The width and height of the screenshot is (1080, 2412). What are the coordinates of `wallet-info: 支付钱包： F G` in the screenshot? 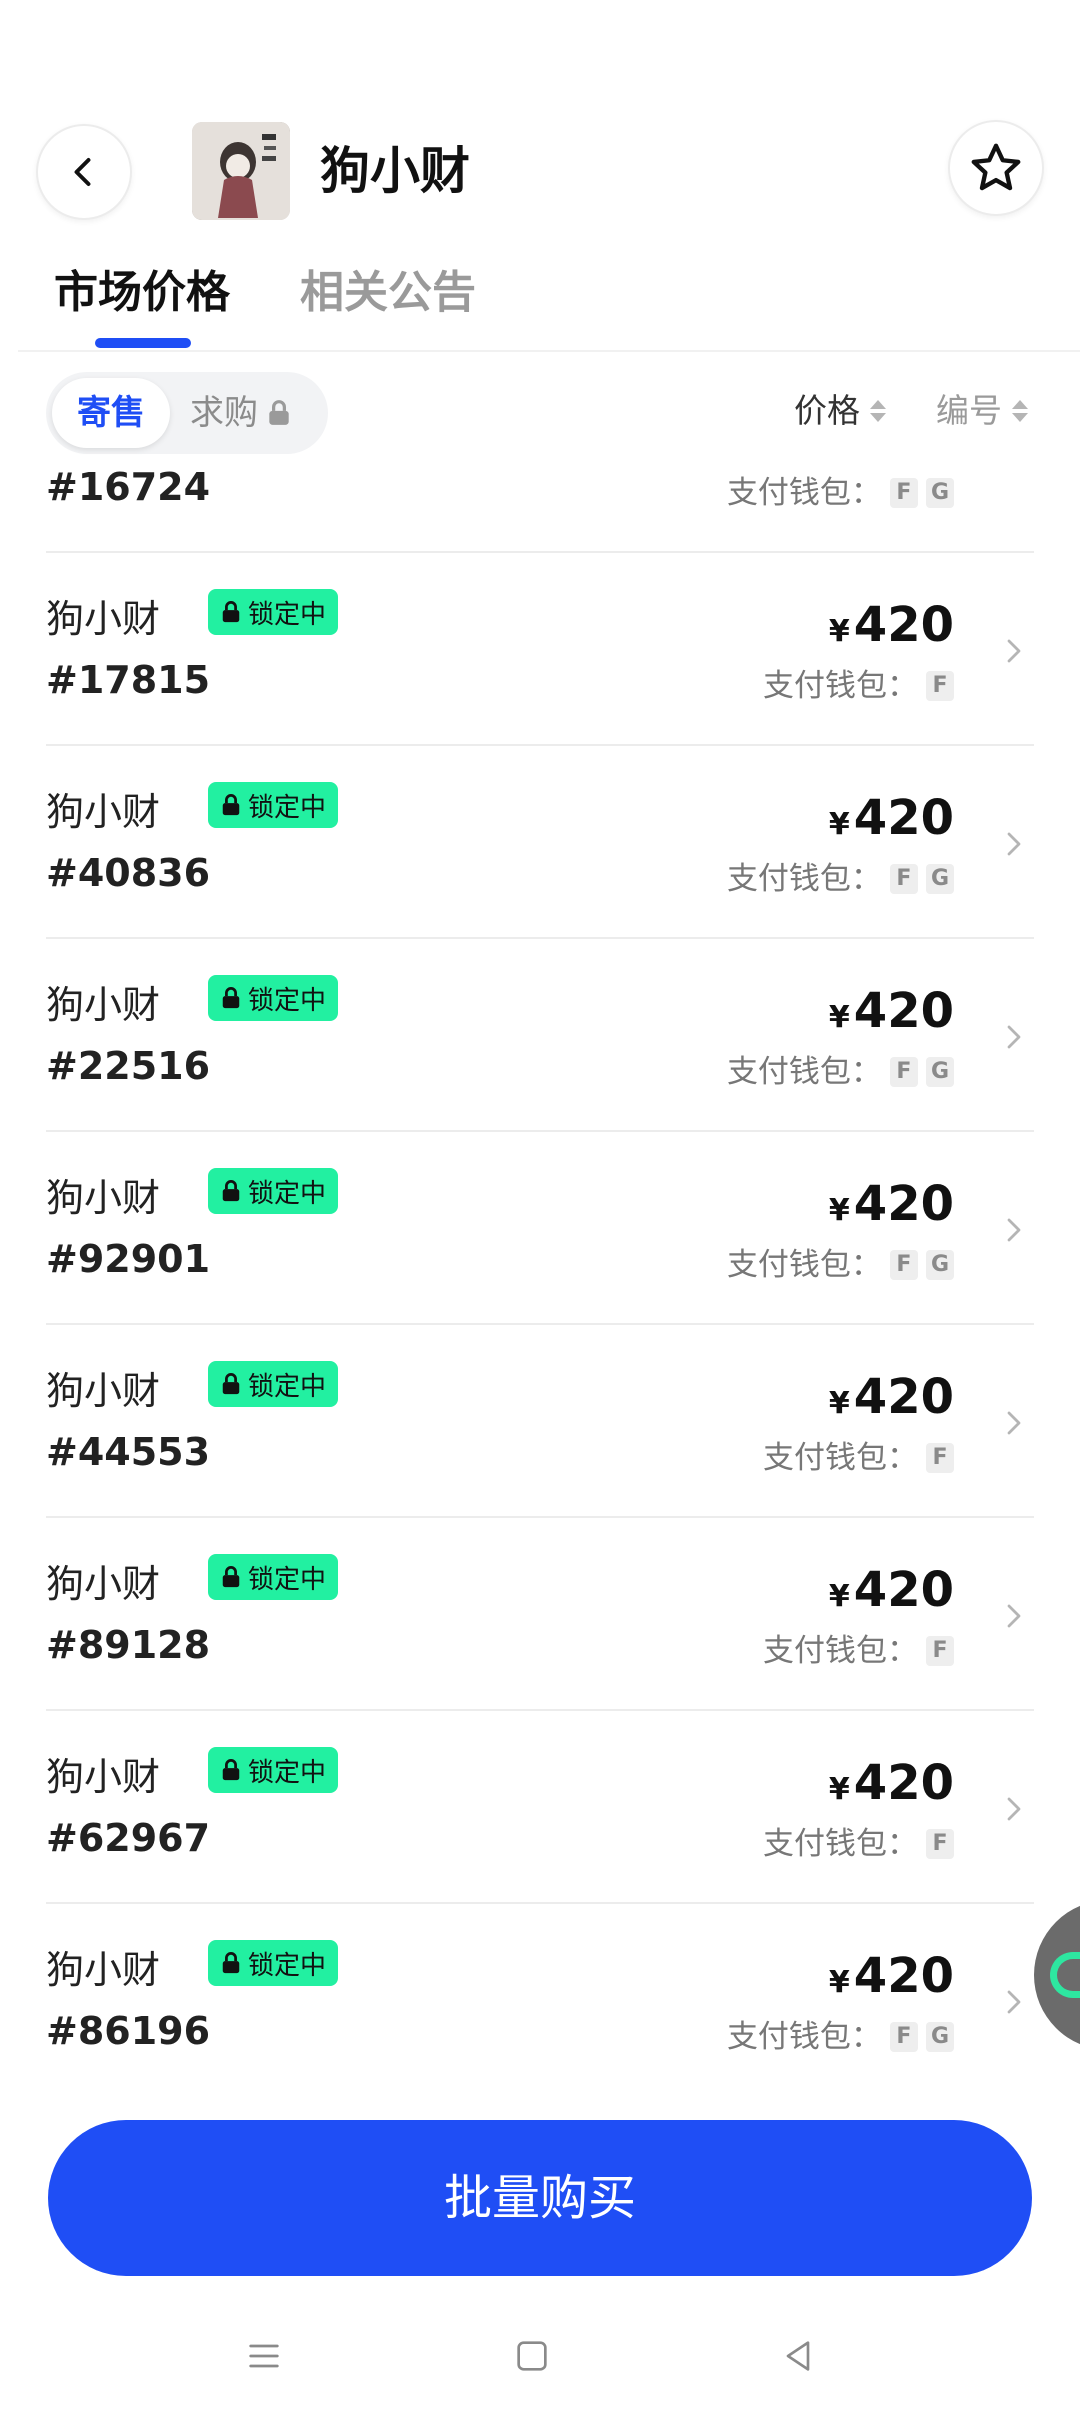 It's located at (840, 493).